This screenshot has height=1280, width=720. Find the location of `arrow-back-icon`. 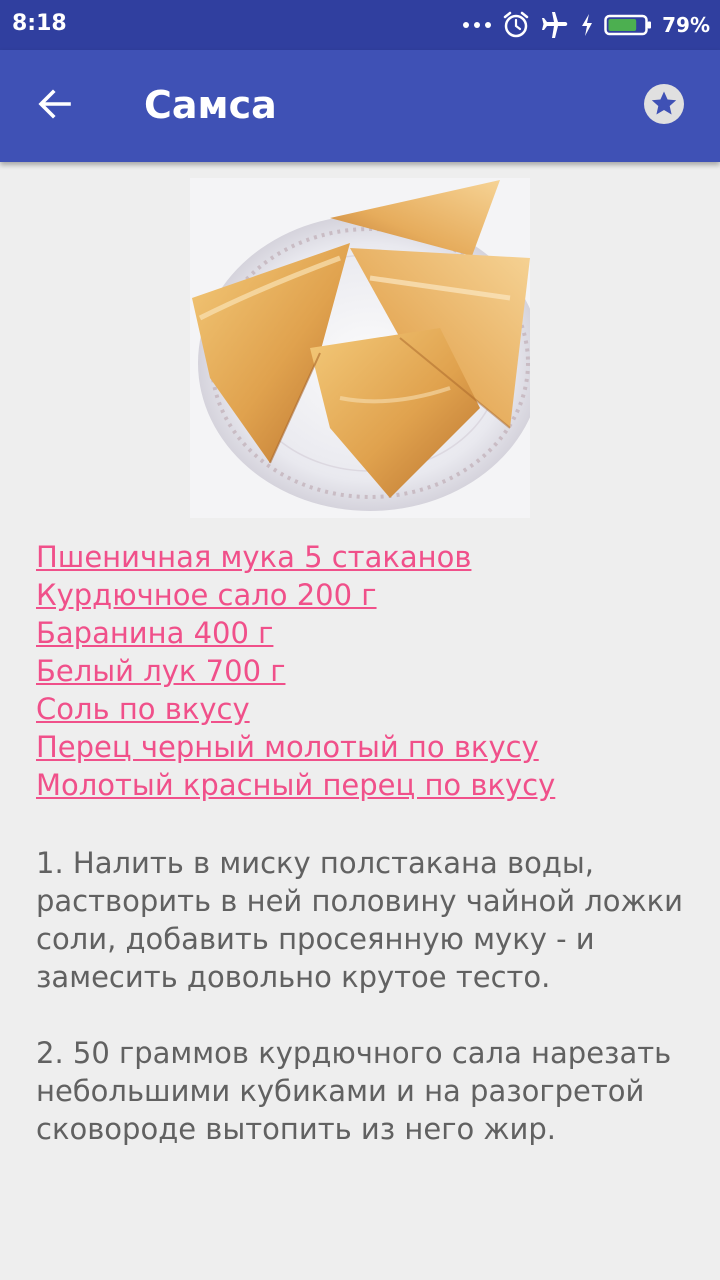

arrow-back-icon is located at coordinates (54, 106).